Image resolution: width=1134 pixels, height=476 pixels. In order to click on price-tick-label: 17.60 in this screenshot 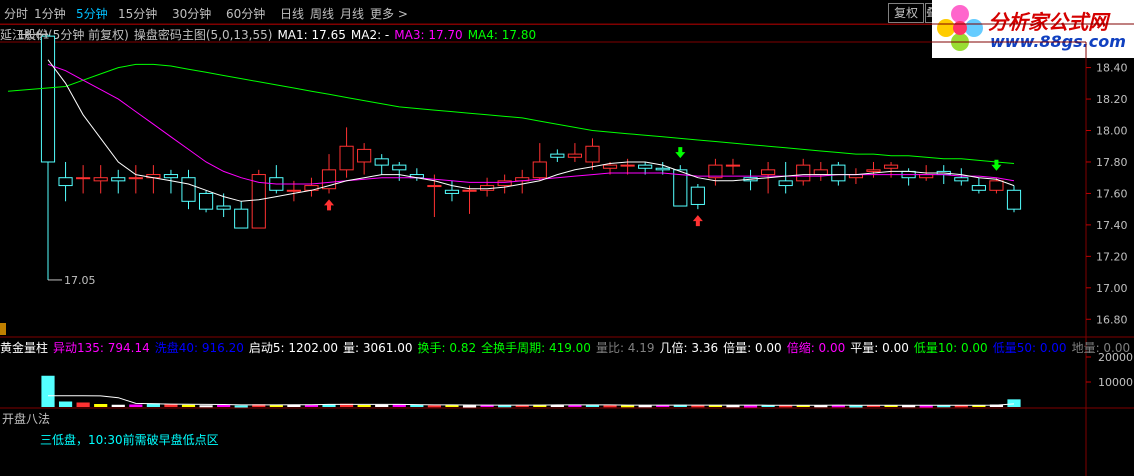, I will do `click(1112, 193)`.